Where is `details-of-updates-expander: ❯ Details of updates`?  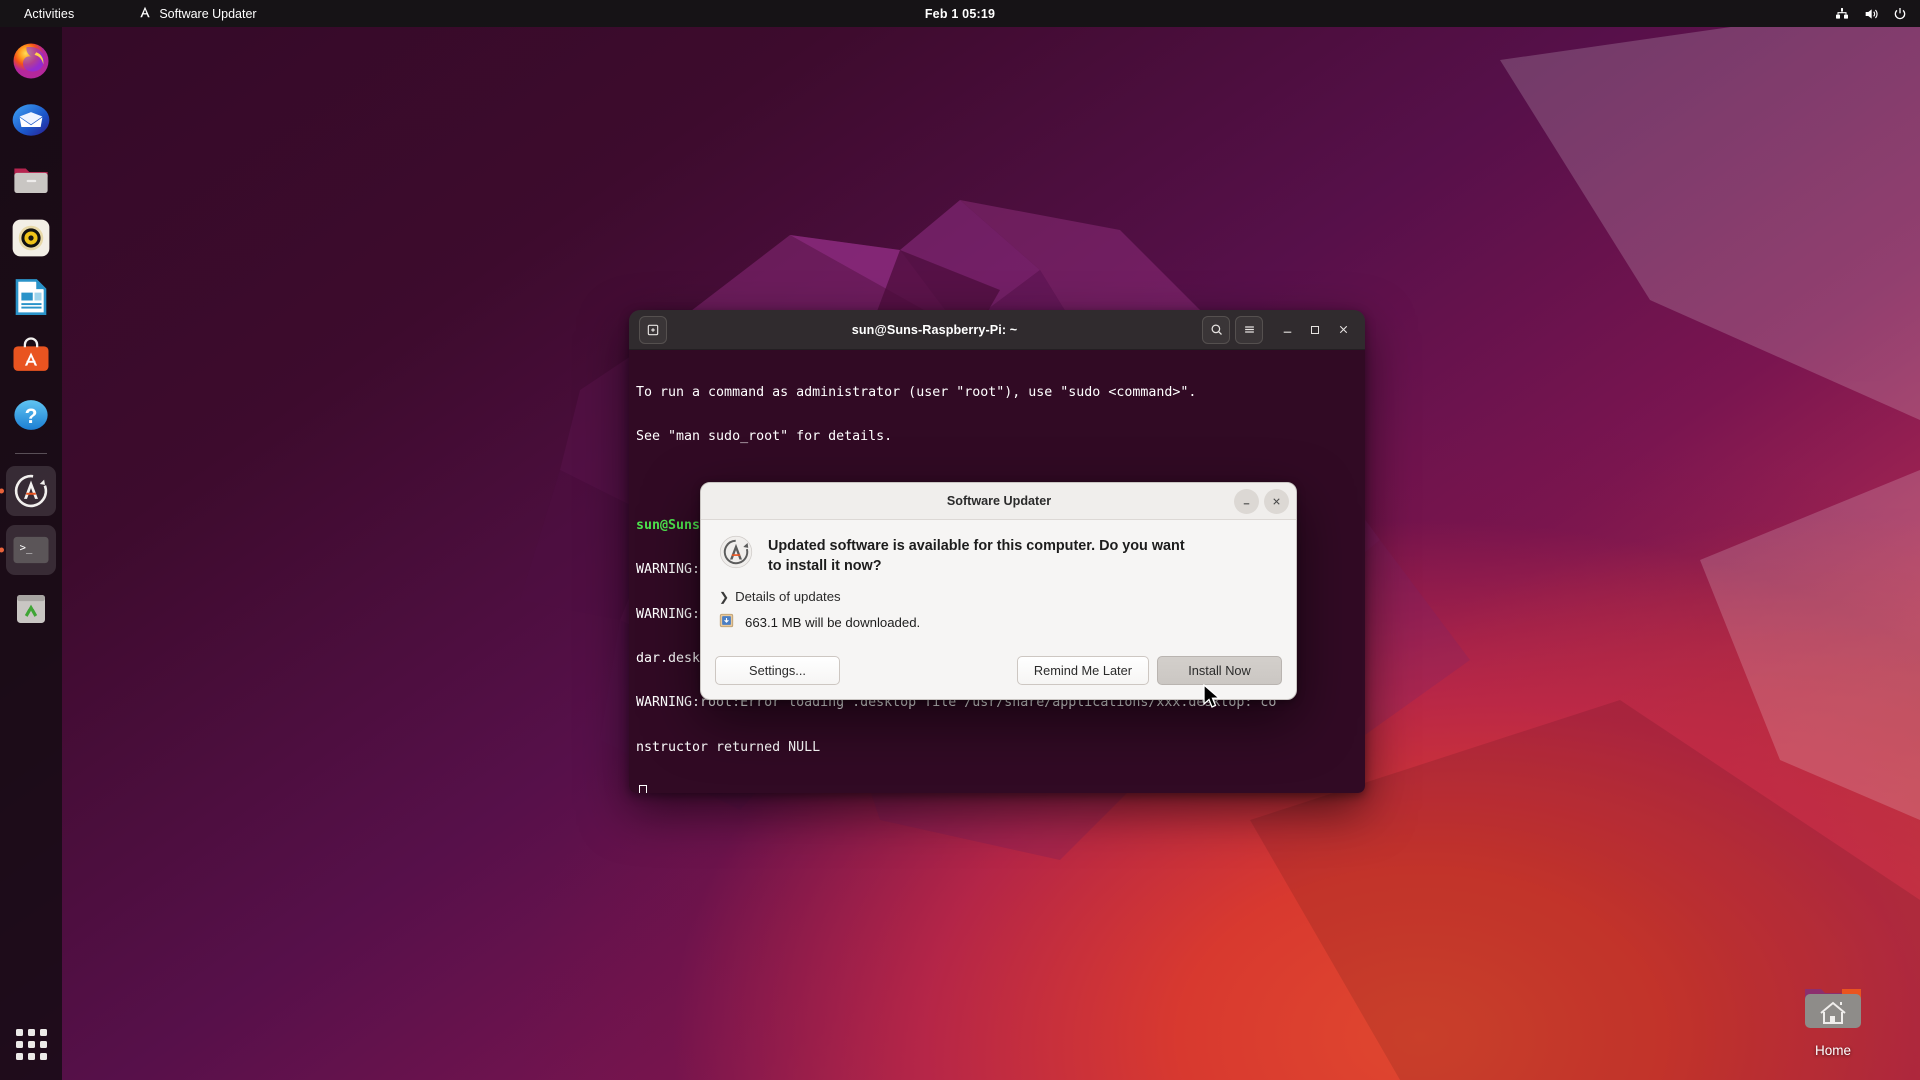 details-of-updates-expander: ❯ Details of updates is located at coordinates (999, 596).